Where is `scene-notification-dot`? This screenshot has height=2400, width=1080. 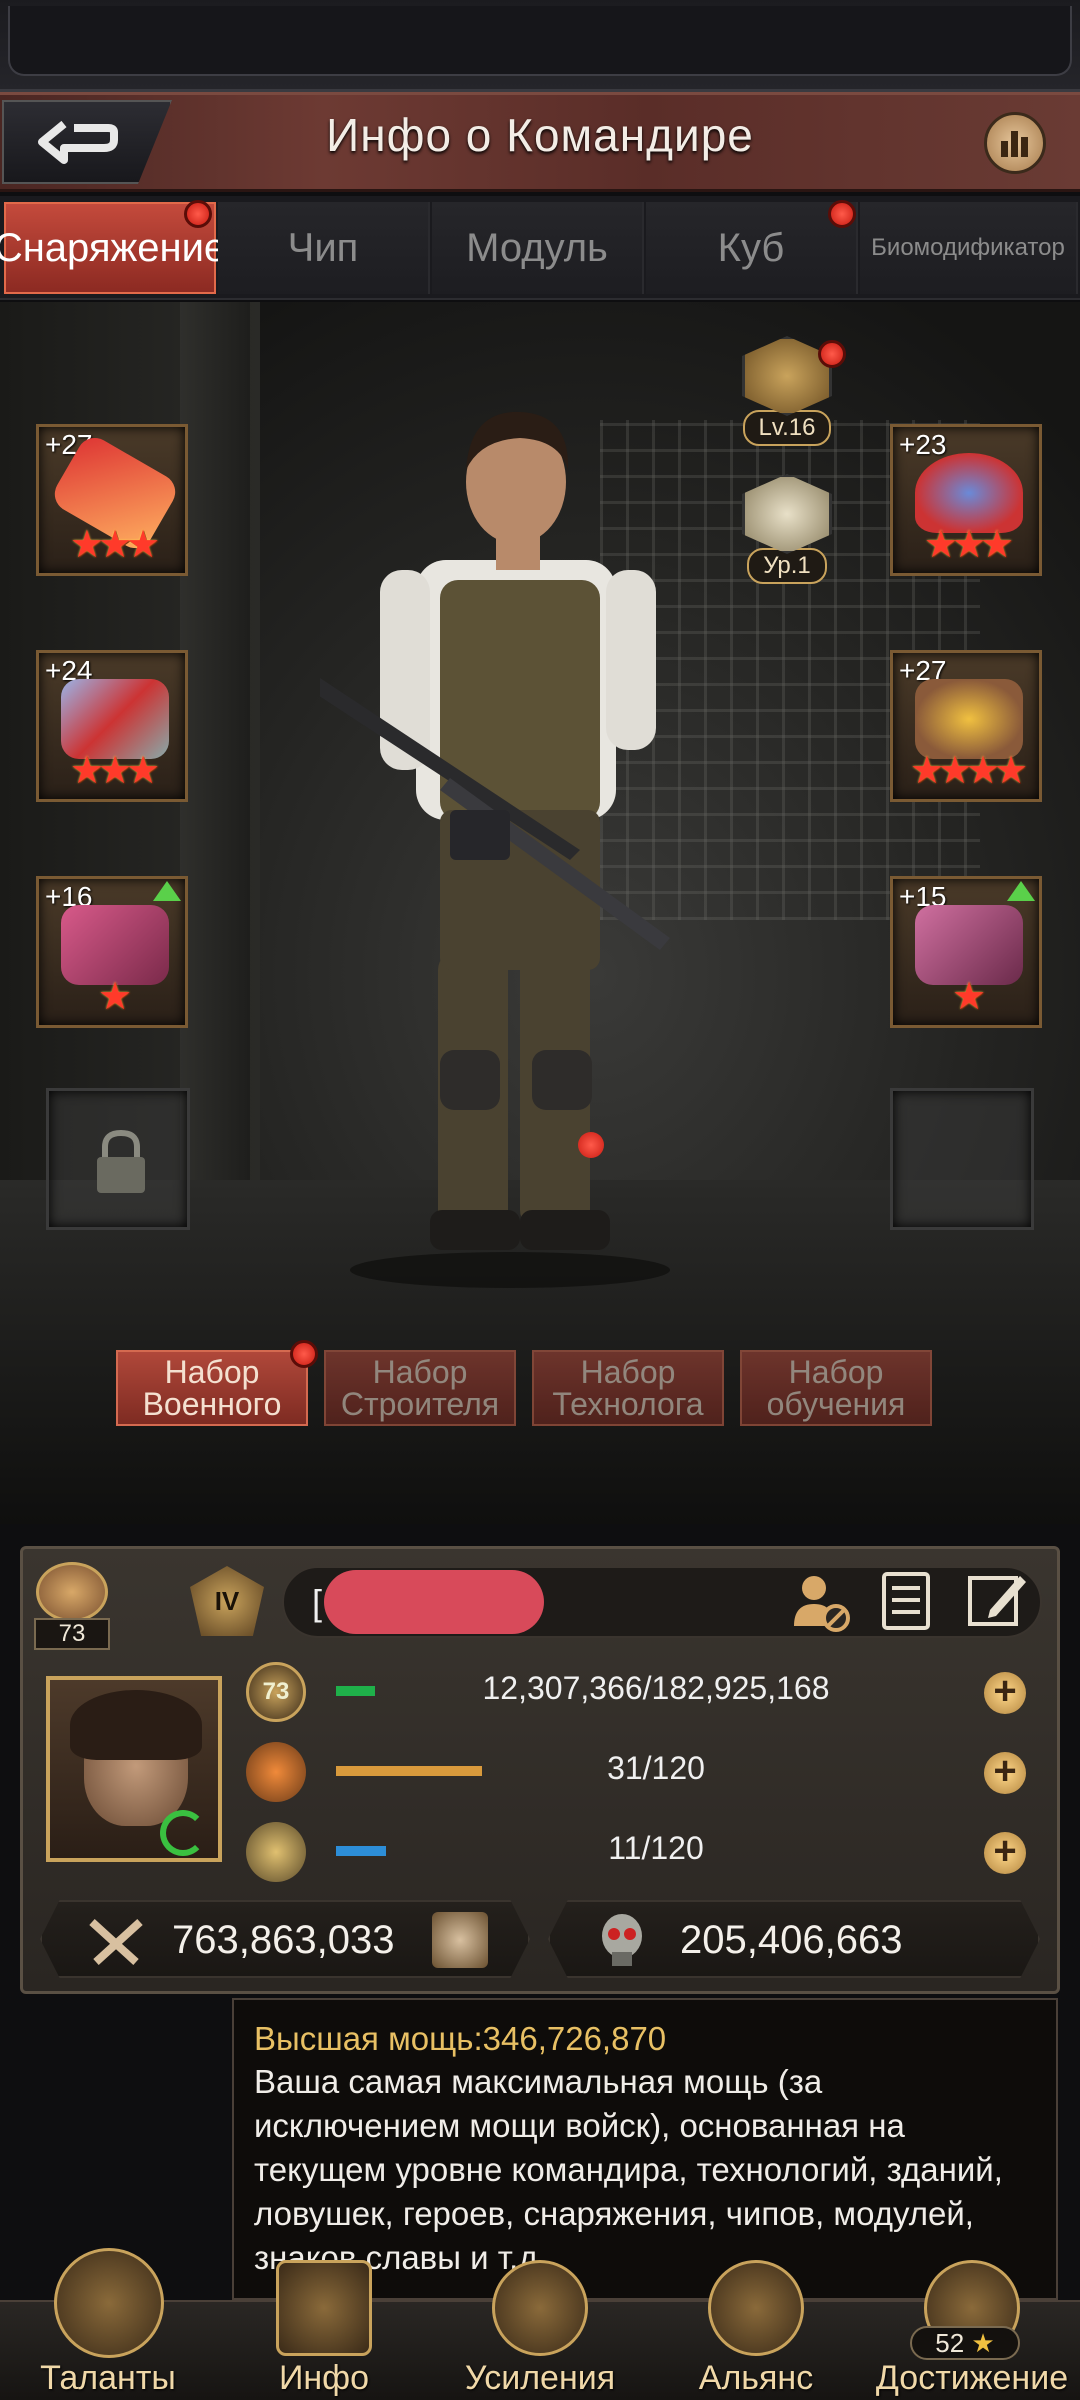
scene-notification-dot is located at coordinates (591, 1145).